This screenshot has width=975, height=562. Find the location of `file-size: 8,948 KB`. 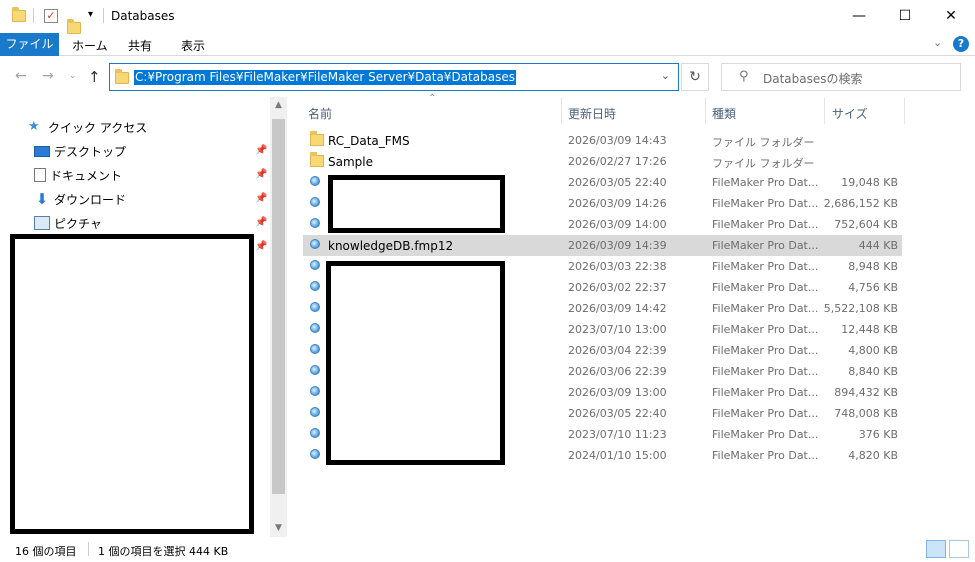

file-size: 8,948 KB is located at coordinates (873, 266).